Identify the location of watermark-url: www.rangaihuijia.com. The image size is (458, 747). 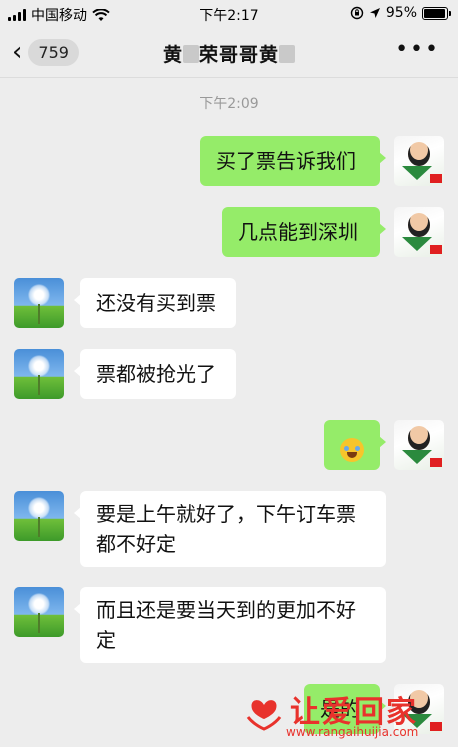
(352, 732).